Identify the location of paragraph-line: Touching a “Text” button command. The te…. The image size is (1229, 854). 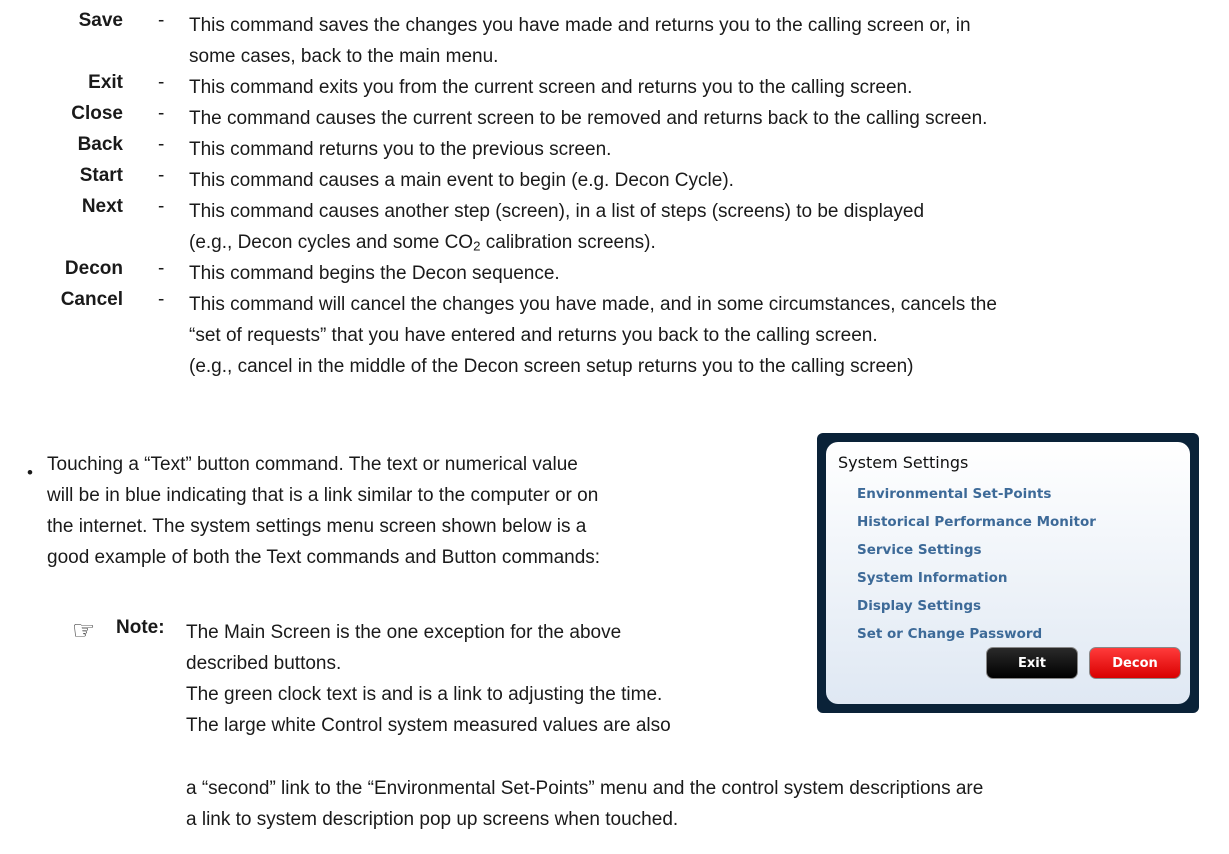
(312, 464).